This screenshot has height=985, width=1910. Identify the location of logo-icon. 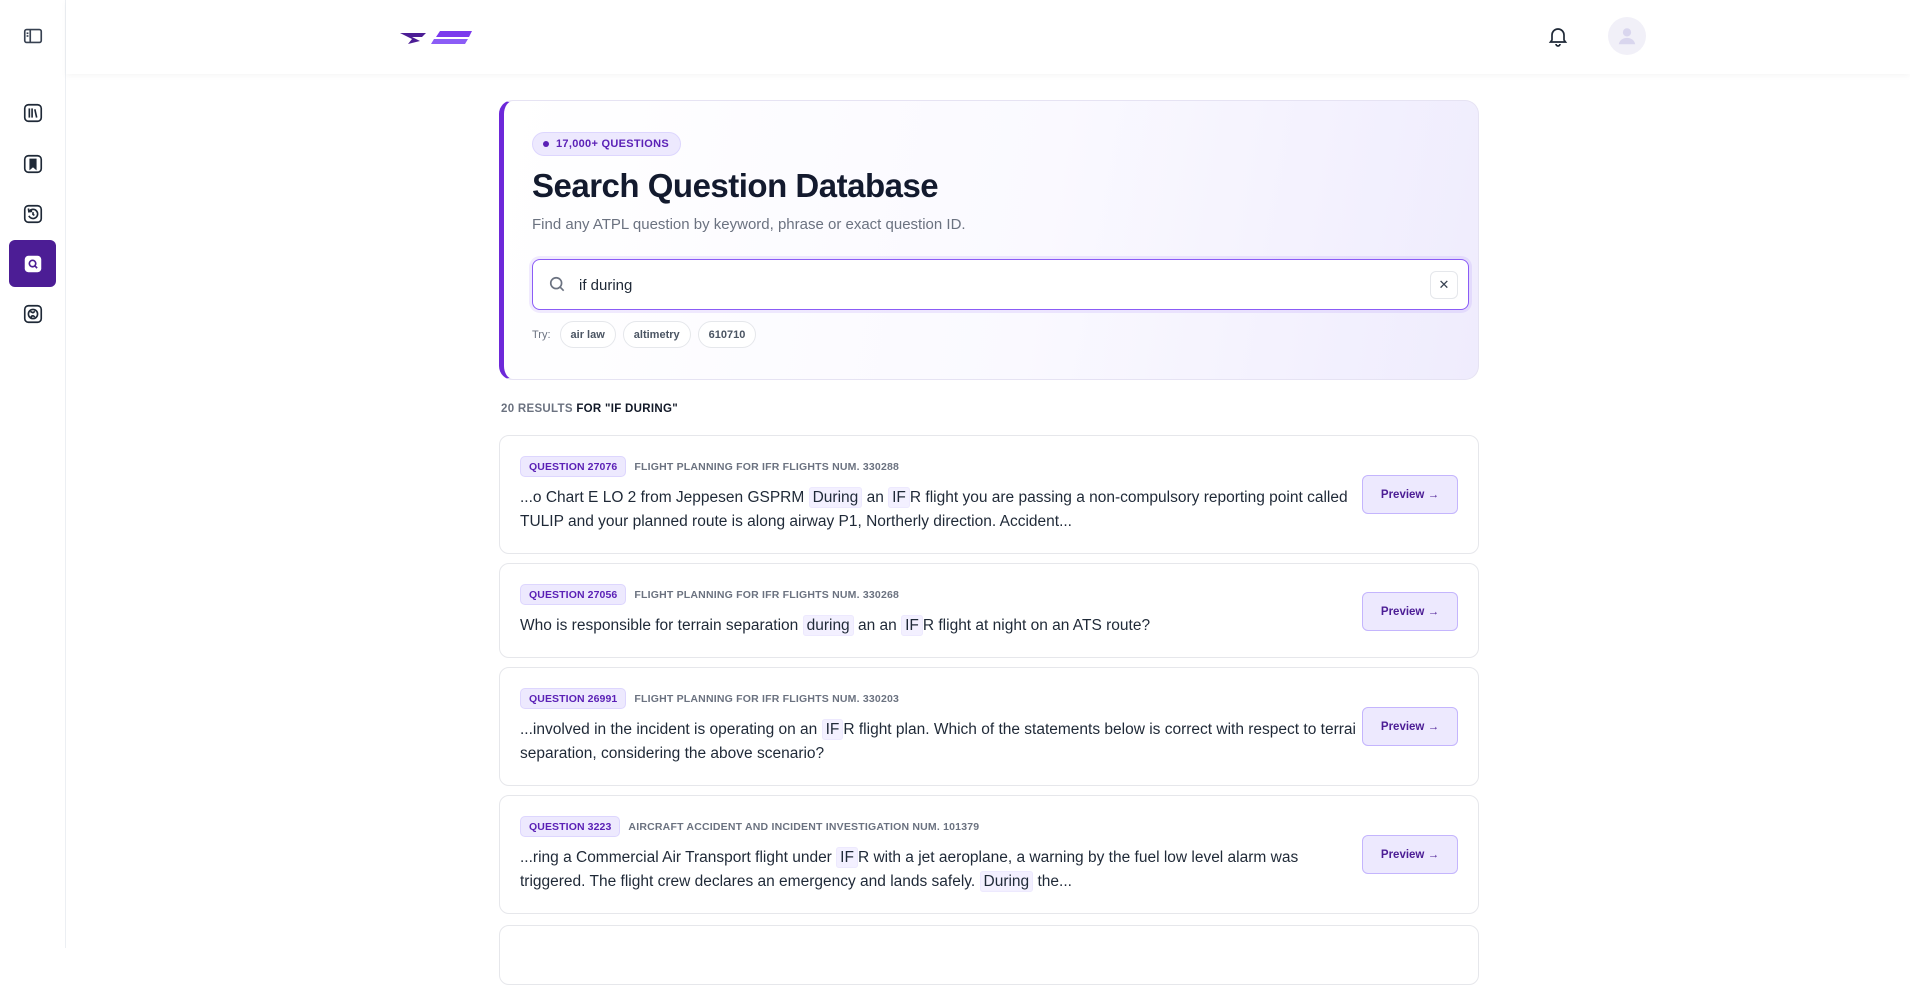
(435, 39).